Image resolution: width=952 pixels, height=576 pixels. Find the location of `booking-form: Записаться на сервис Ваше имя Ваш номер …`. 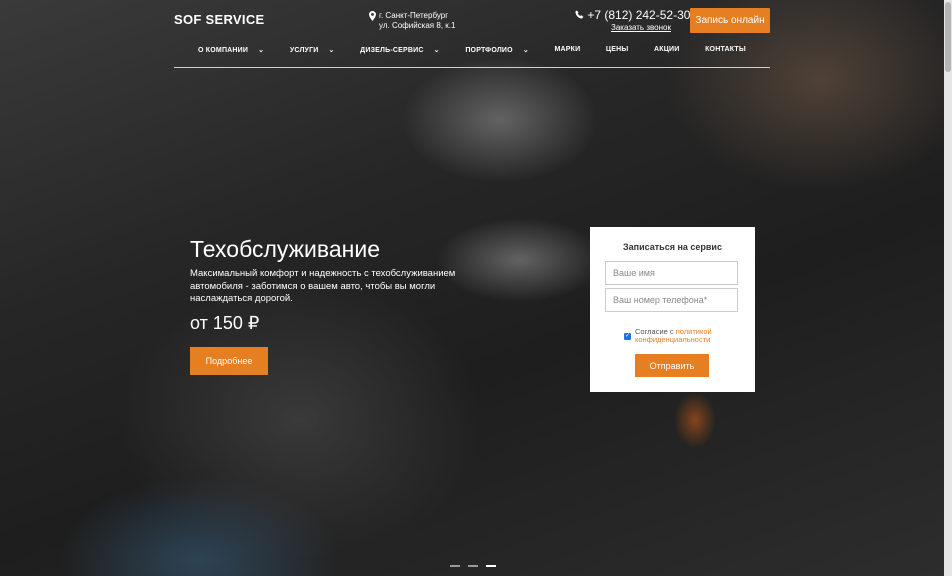

booking-form: Записаться на сервис Ваше имя Ваш номер … is located at coordinates (672, 309).